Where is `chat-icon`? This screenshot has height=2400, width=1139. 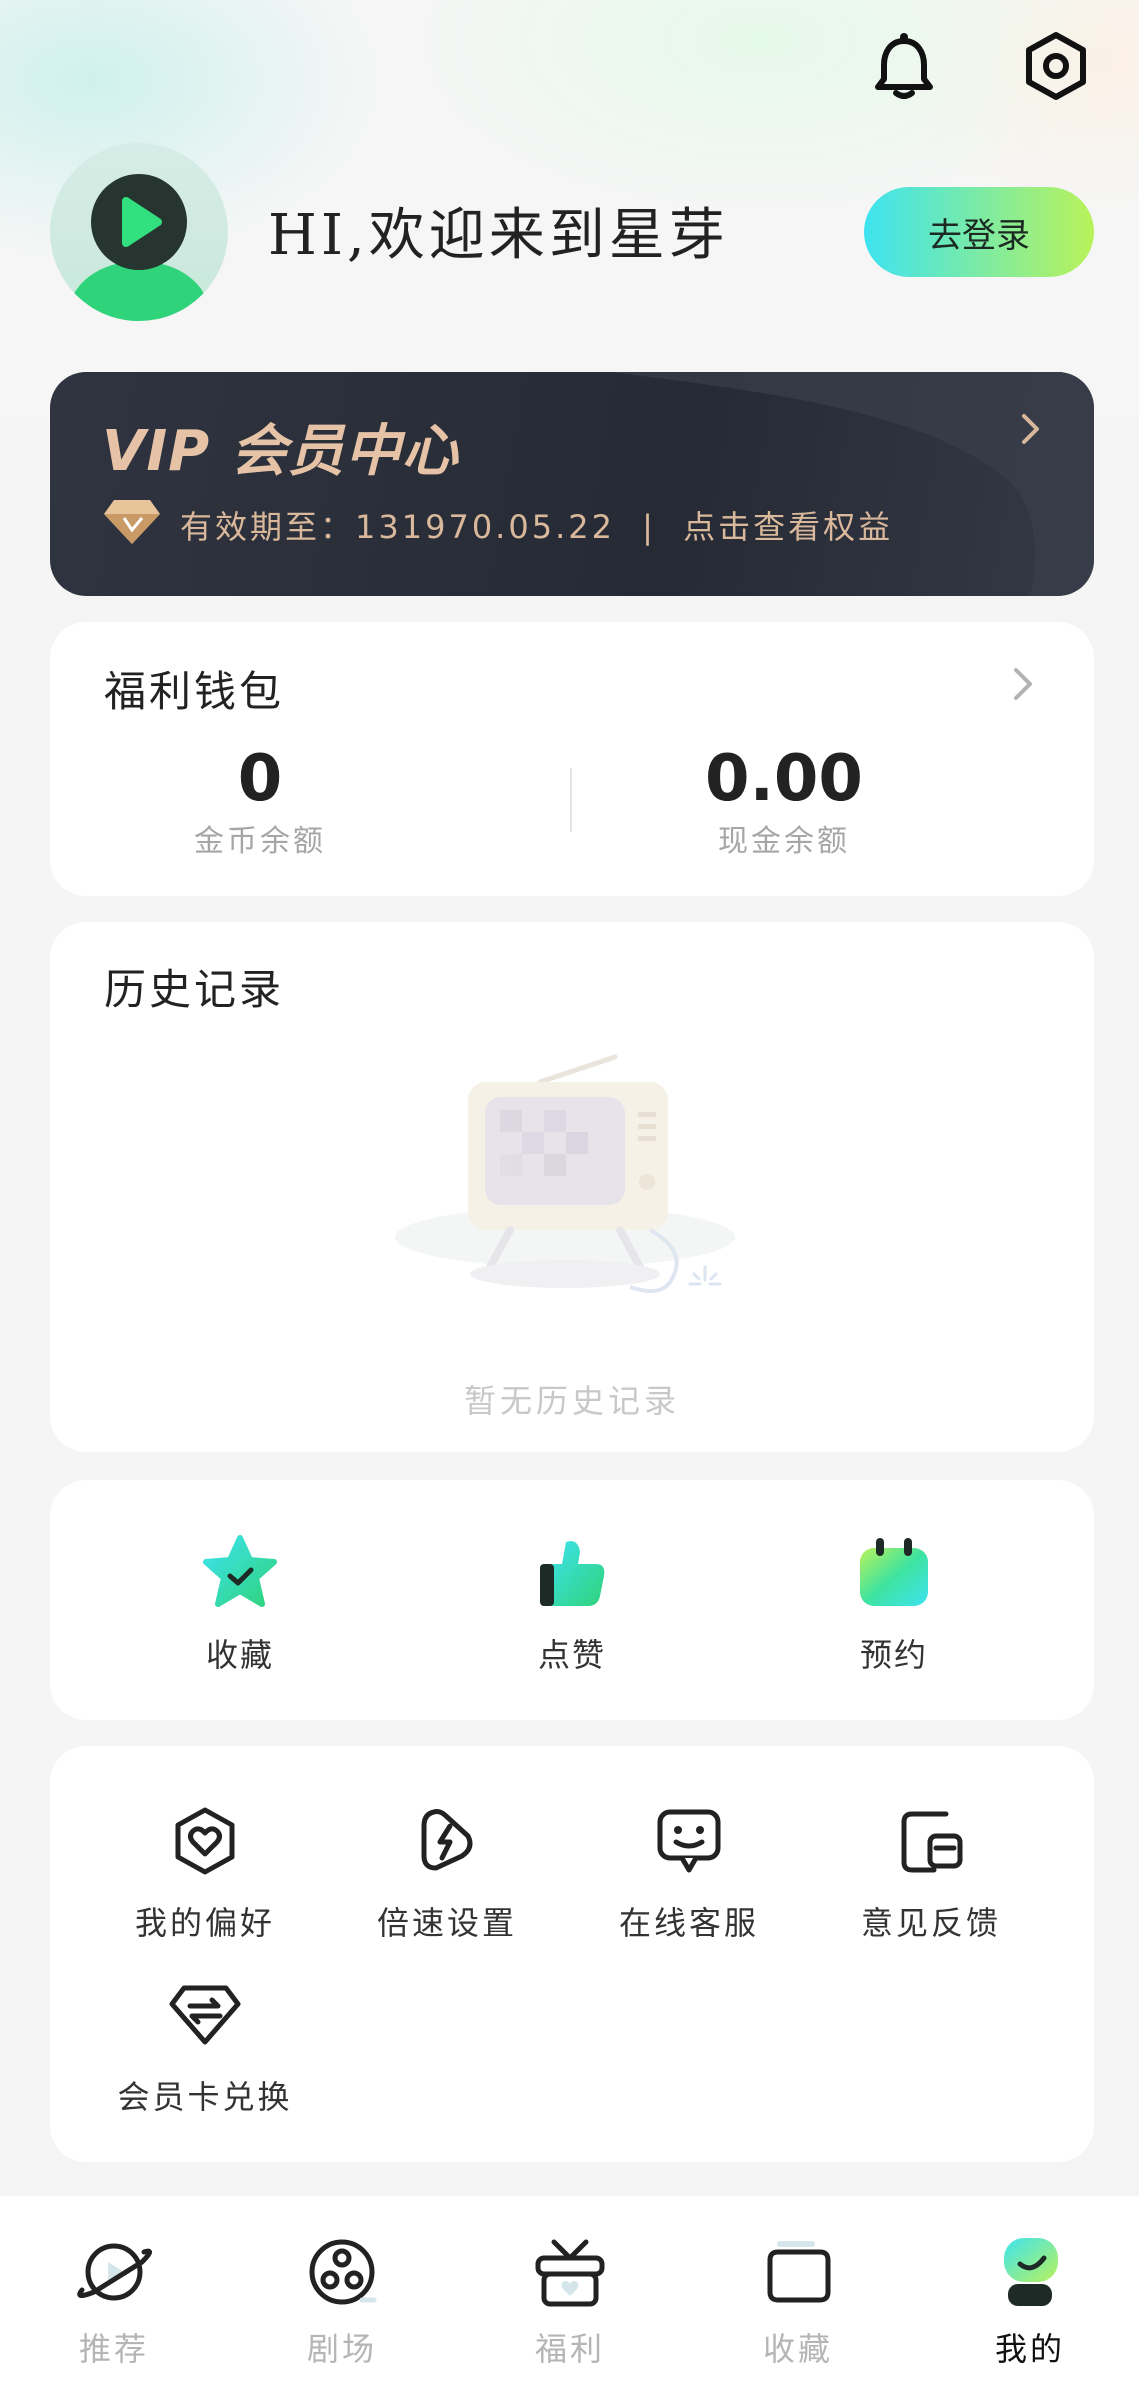
chat-icon is located at coordinates (689, 1843).